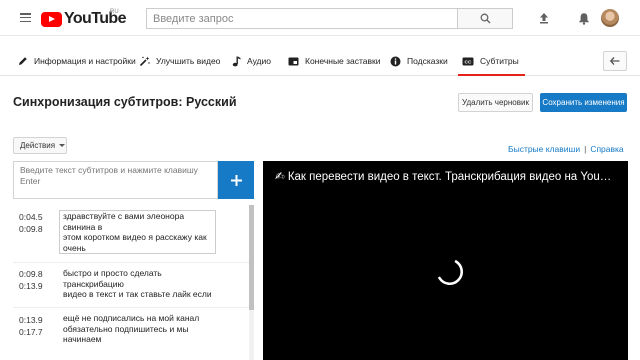 This screenshot has width=640, height=360. Describe the element at coordinates (31, 332) in the screenshot. I see `end-time: 0:17.7` at that location.